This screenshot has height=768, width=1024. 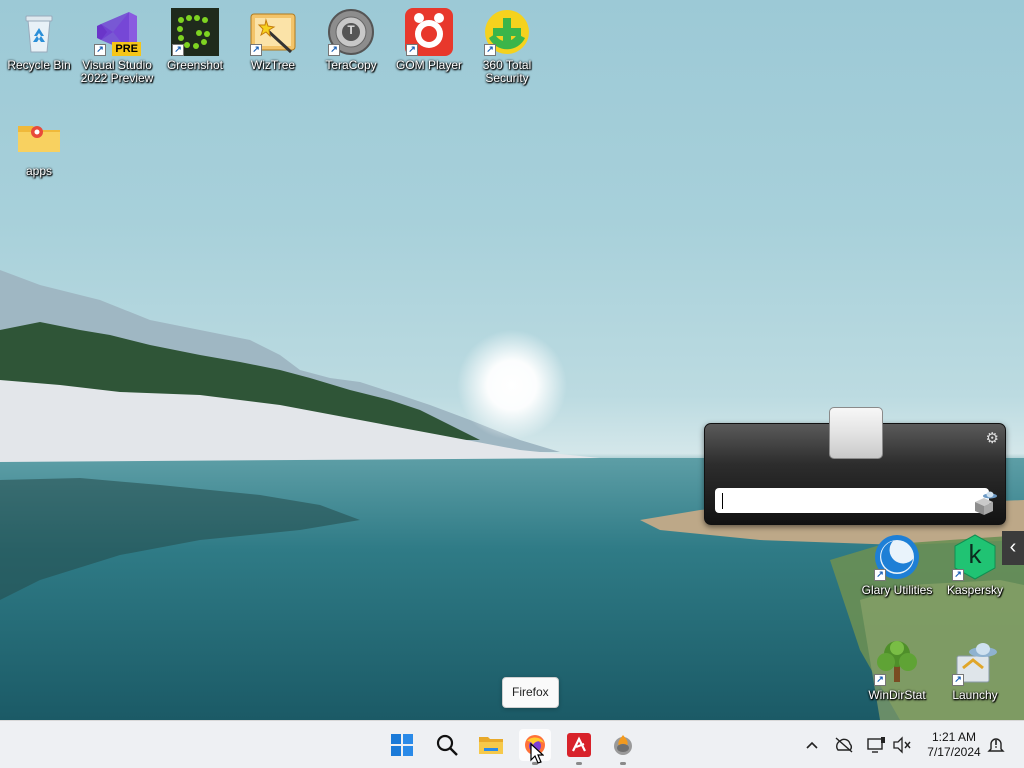 I want to click on launchy-search-input, so click(x=852, y=500).